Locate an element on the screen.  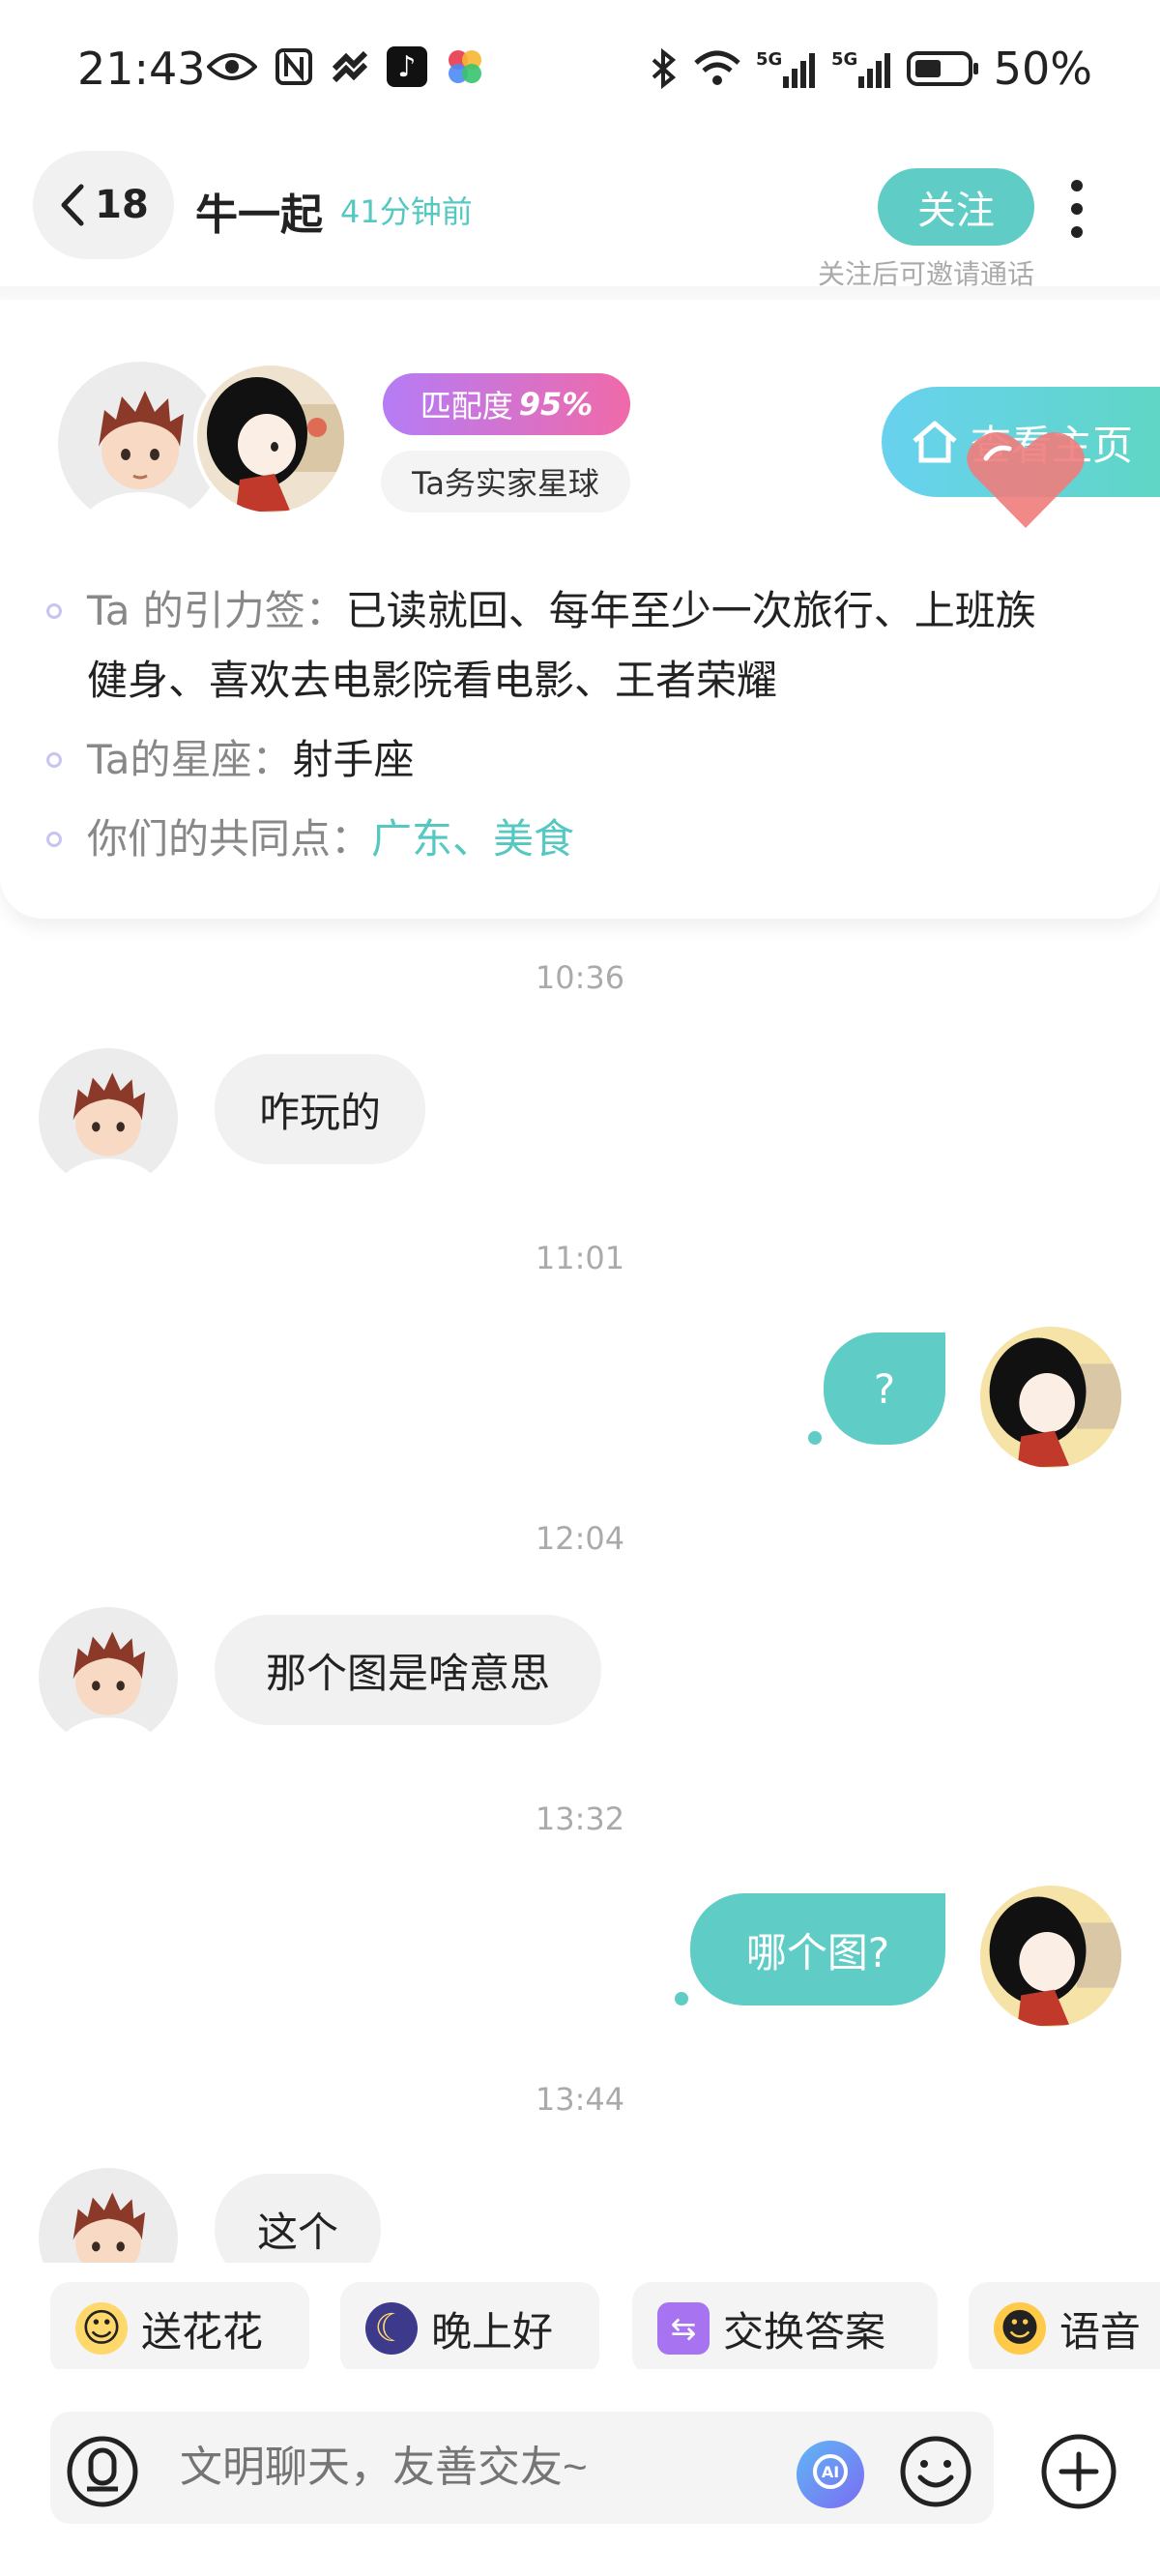
common-label: 你们的共同点： is located at coordinates (229, 839).